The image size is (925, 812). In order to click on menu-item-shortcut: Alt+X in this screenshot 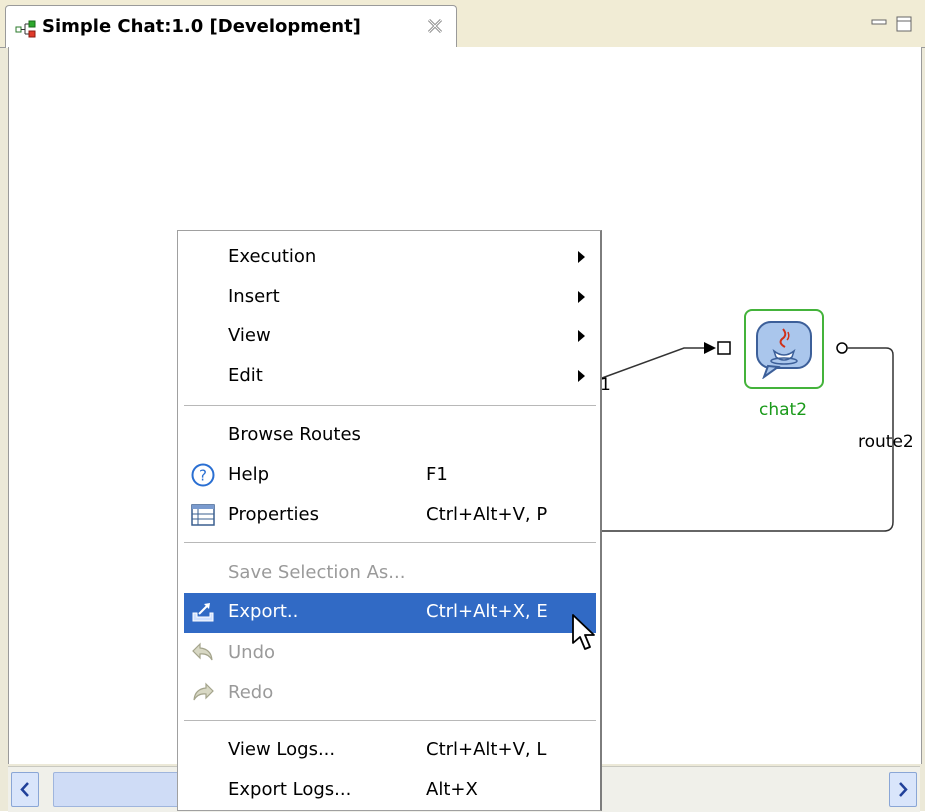, I will do `click(452, 789)`.